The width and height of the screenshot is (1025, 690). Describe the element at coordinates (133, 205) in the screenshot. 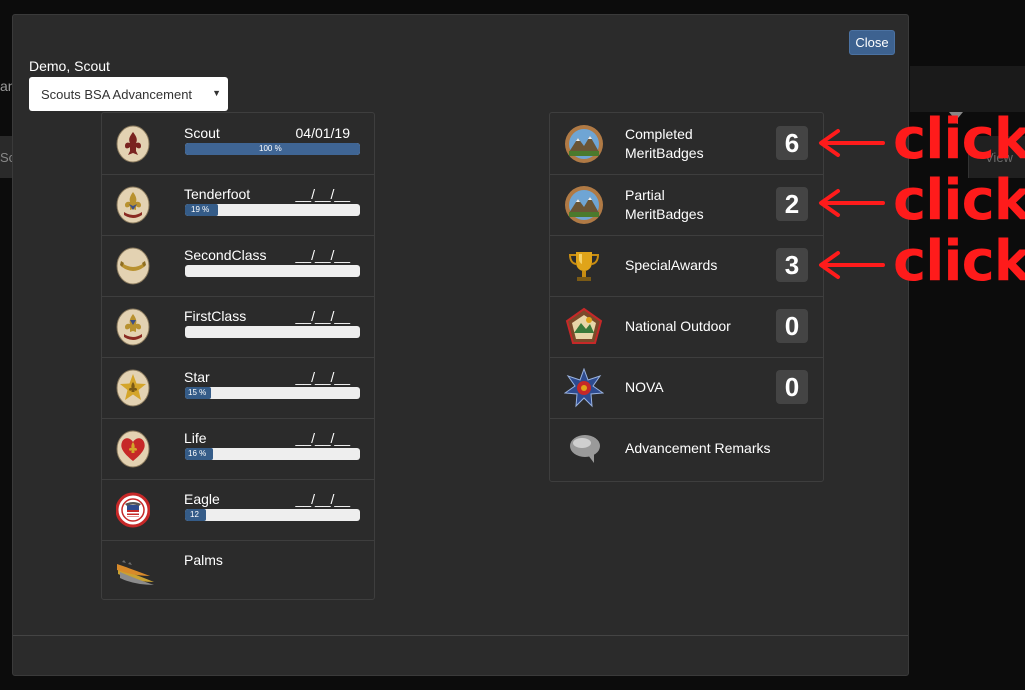

I see `tenderfoot-rank-icon` at that location.